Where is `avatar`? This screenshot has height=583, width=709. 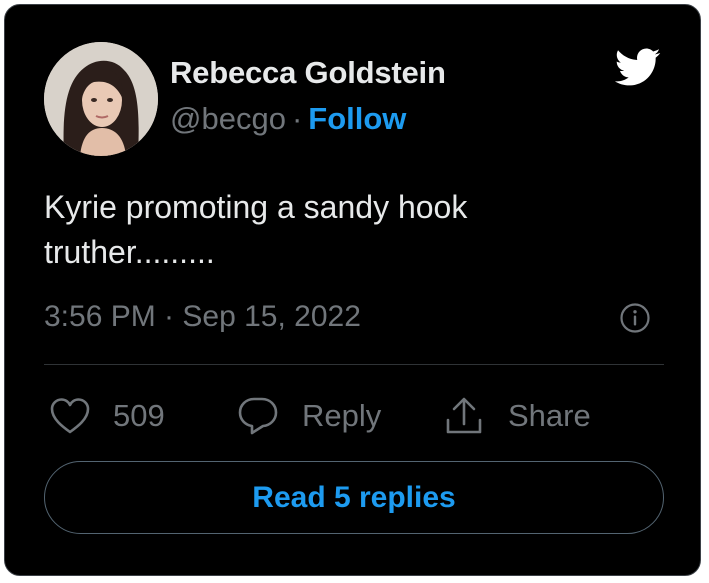 avatar is located at coordinates (101, 99).